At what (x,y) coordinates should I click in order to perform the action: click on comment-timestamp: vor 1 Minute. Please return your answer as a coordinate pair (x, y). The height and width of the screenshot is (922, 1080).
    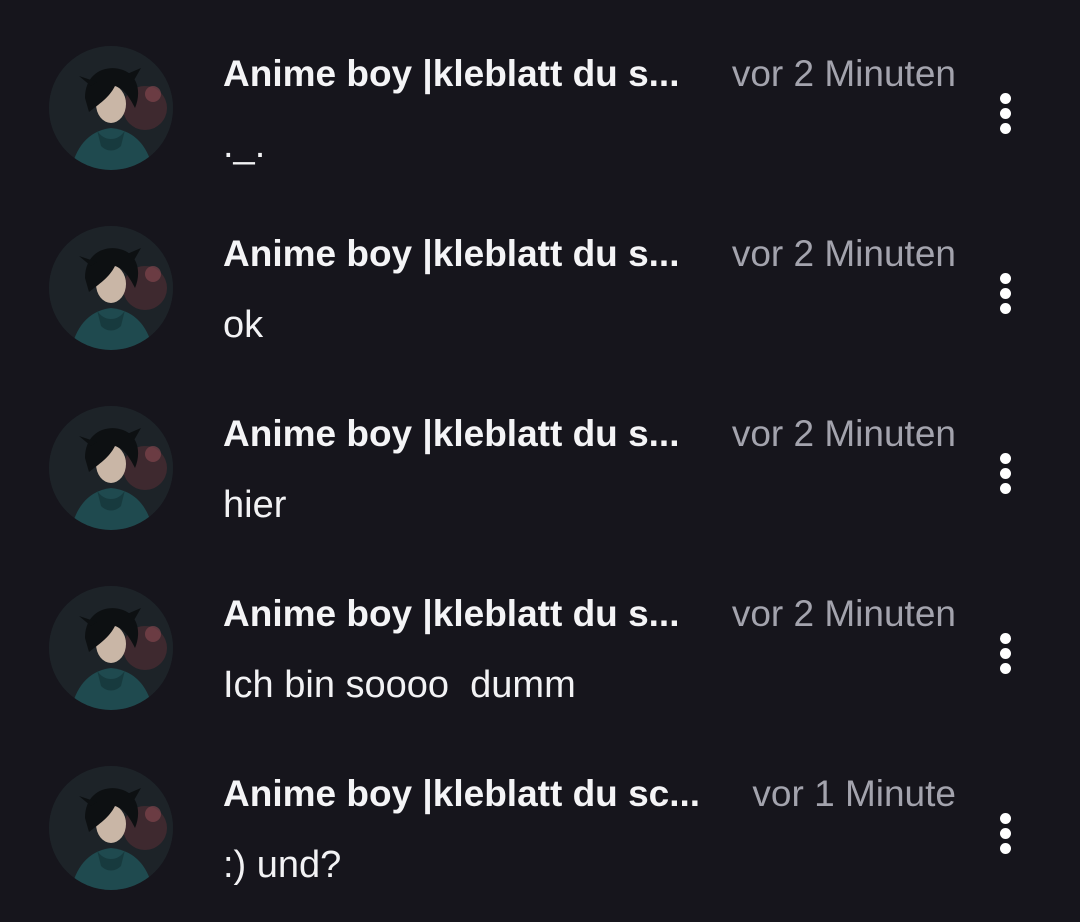
    Looking at the image, I should click on (854, 793).